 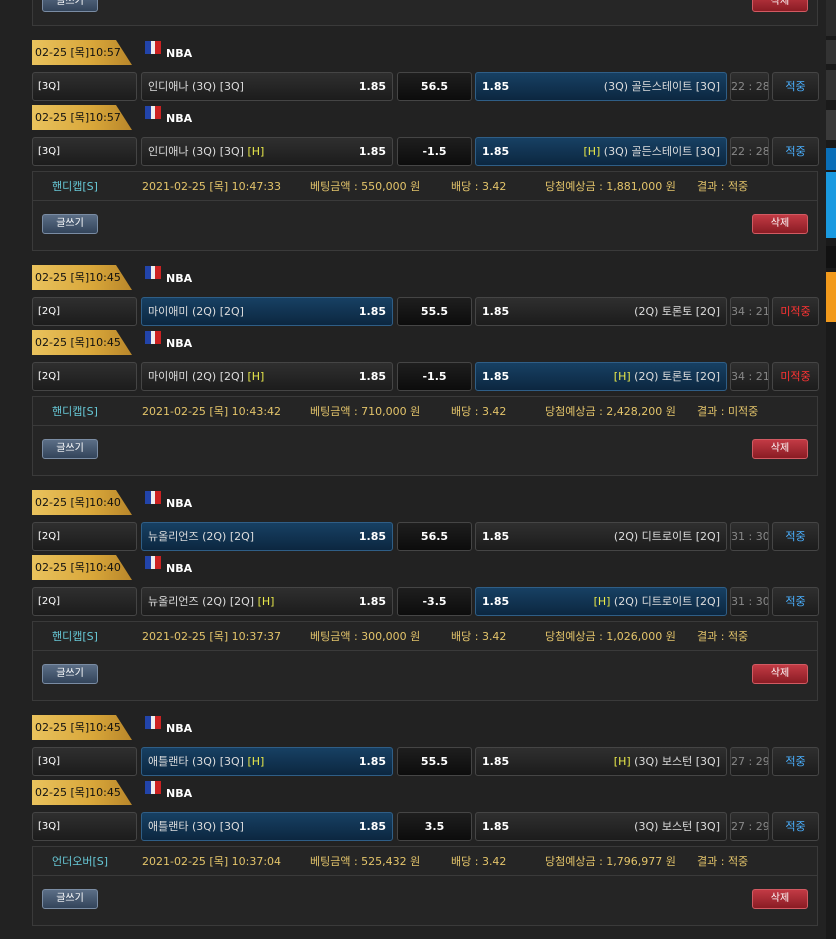 I want to click on home-team-cell: 마이애미 (2Q) [2Q] [H] 1.85, so click(x=267, y=376).